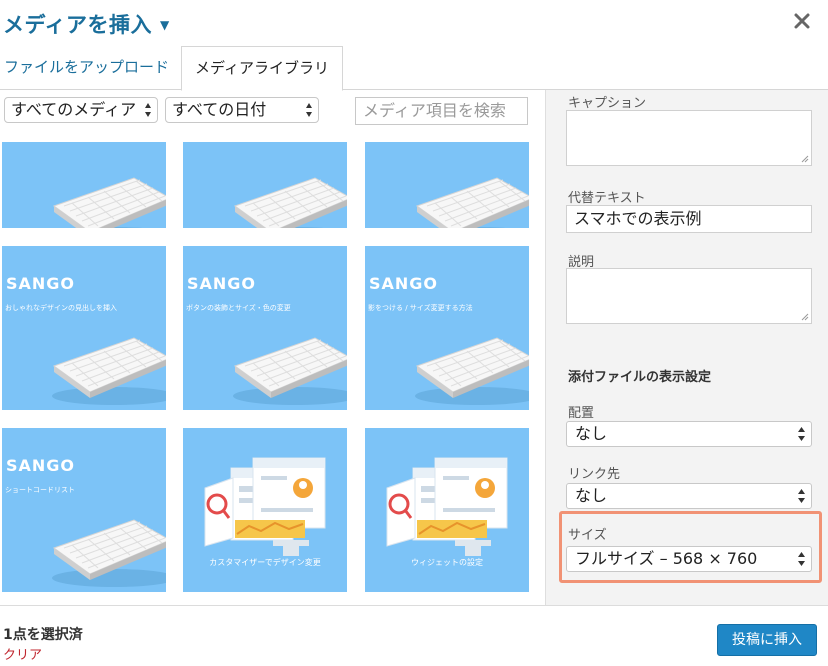  What do you see at coordinates (441, 111) in the screenshot?
I see `media-search-input: メディア項目を検索` at bounding box center [441, 111].